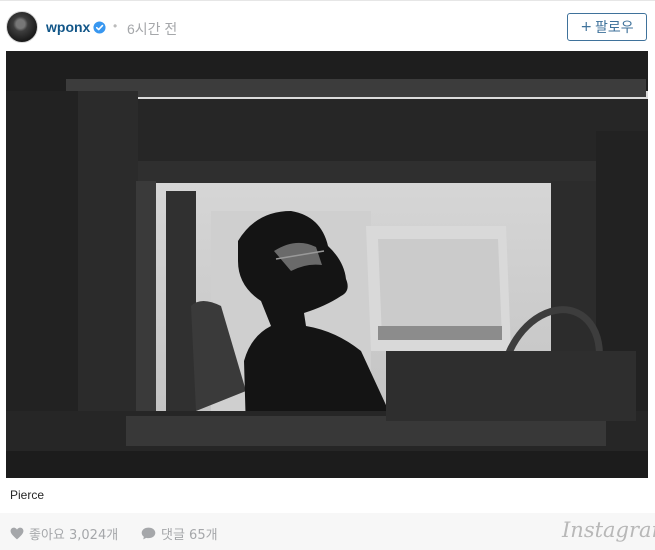  What do you see at coordinates (614, 28) in the screenshot?
I see `follow-label: 팔로우` at bounding box center [614, 28].